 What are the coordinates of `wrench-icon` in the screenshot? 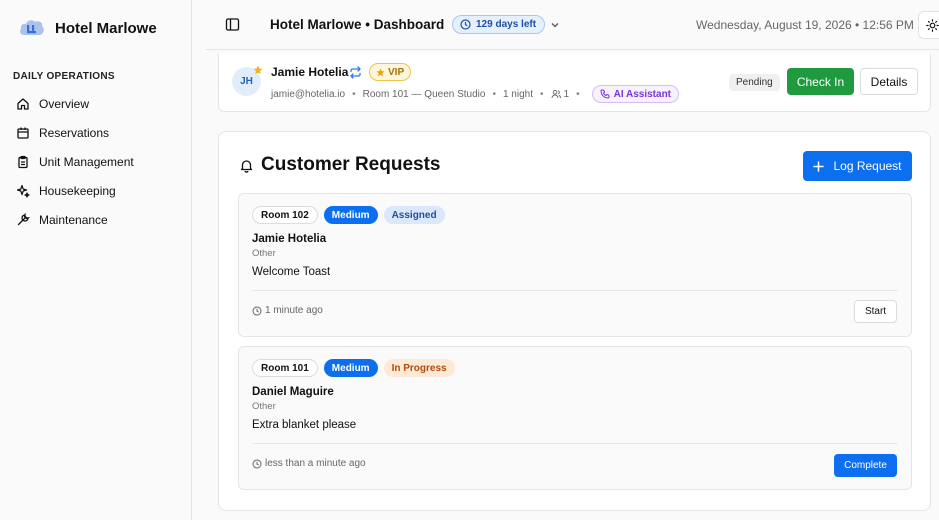 It's located at (23, 218).